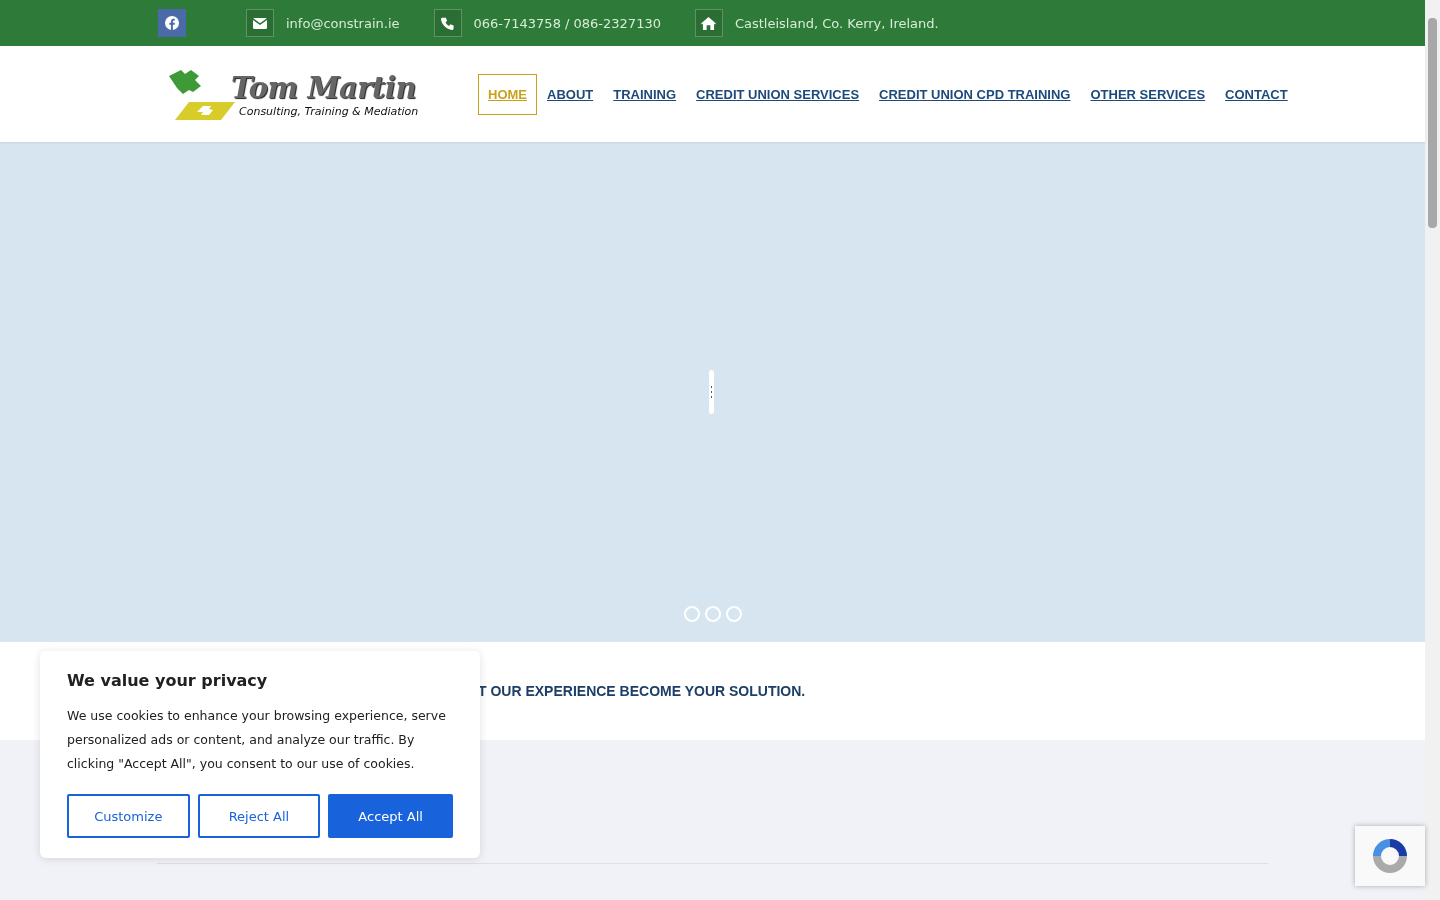 This screenshot has width=1440, height=900. I want to click on cookie-title: We value your privacy, so click(168, 680).